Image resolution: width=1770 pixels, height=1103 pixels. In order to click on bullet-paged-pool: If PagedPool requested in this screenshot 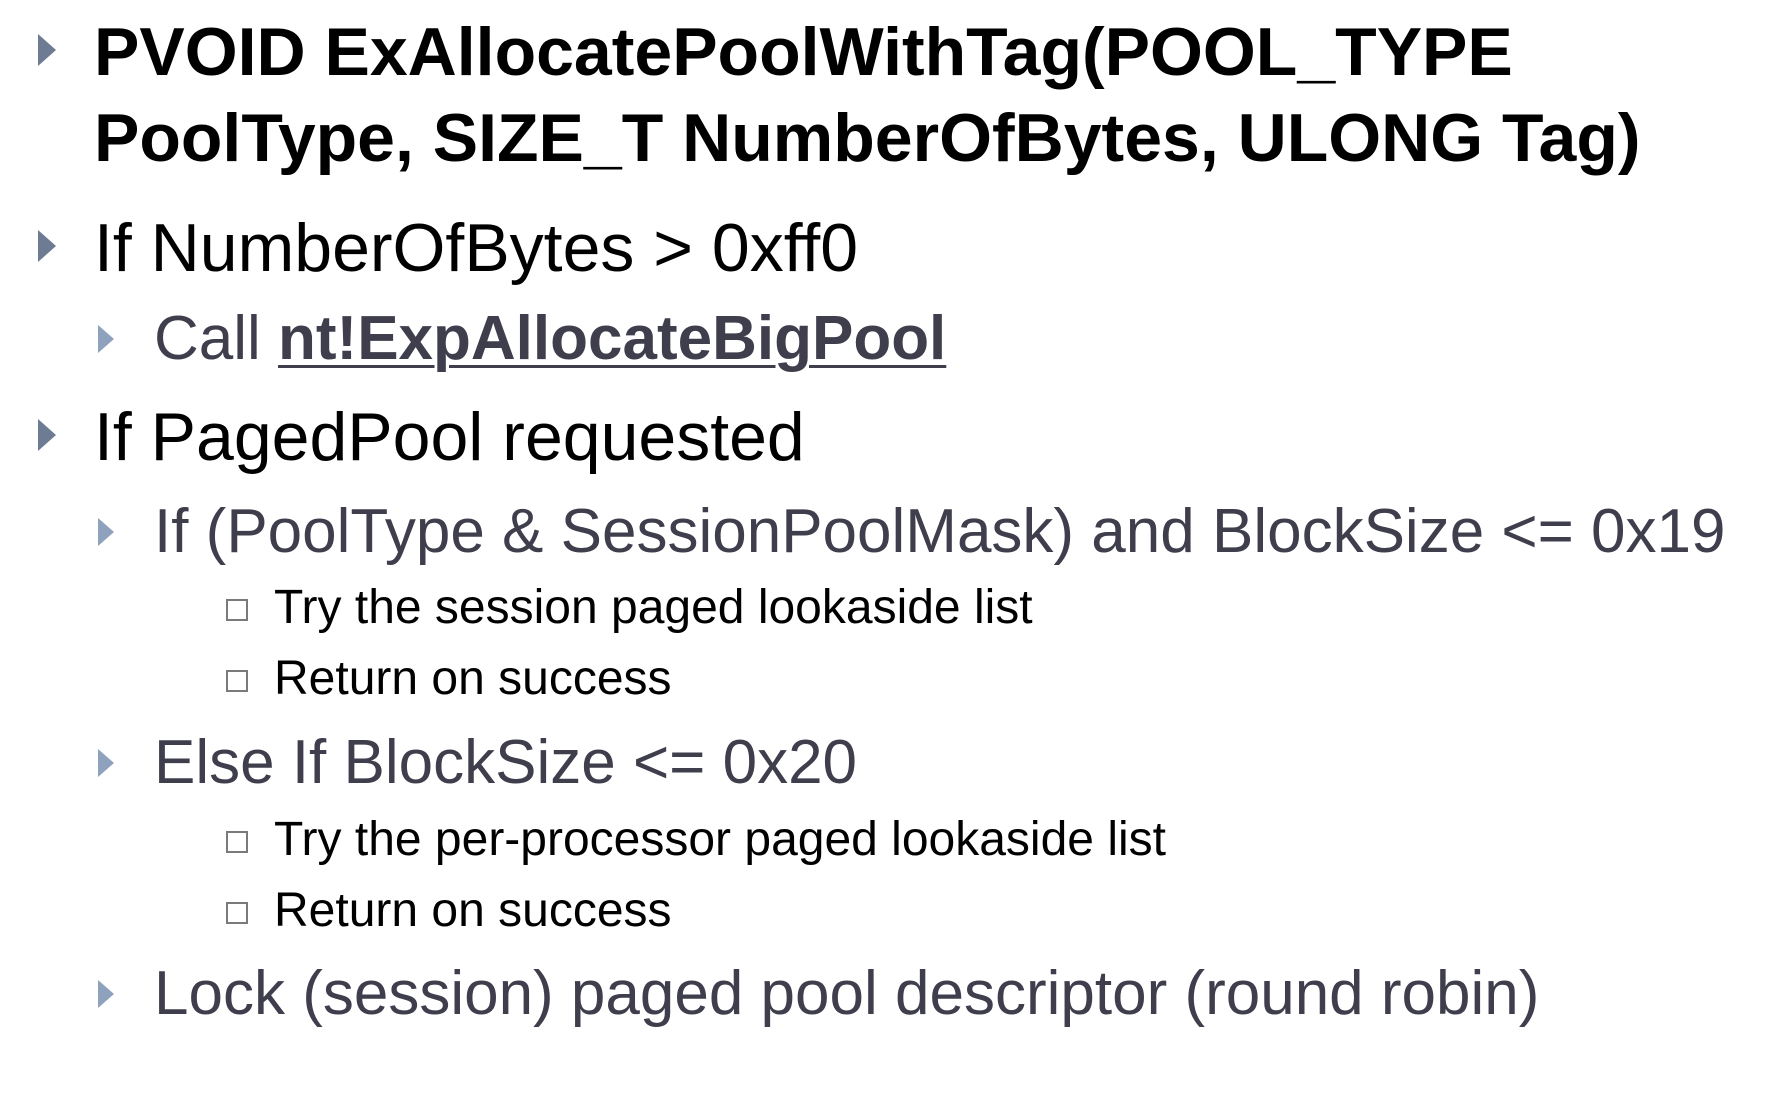, I will do `click(449, 437)`.